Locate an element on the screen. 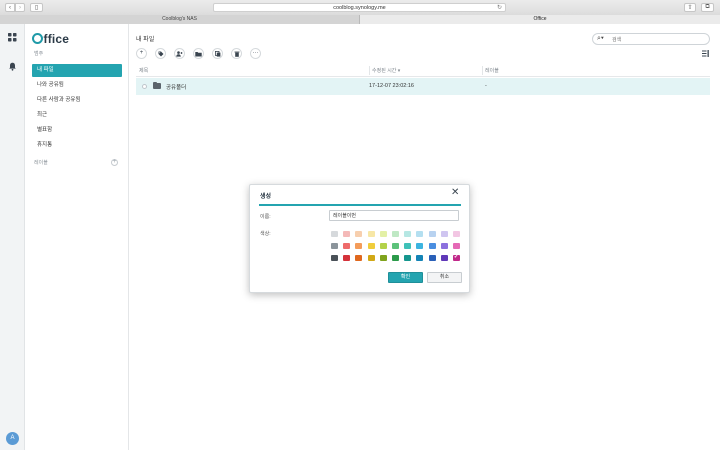 The height and width of the screenshot is (450, 720). apps-grid-icon is located at coordinates (12, 37).